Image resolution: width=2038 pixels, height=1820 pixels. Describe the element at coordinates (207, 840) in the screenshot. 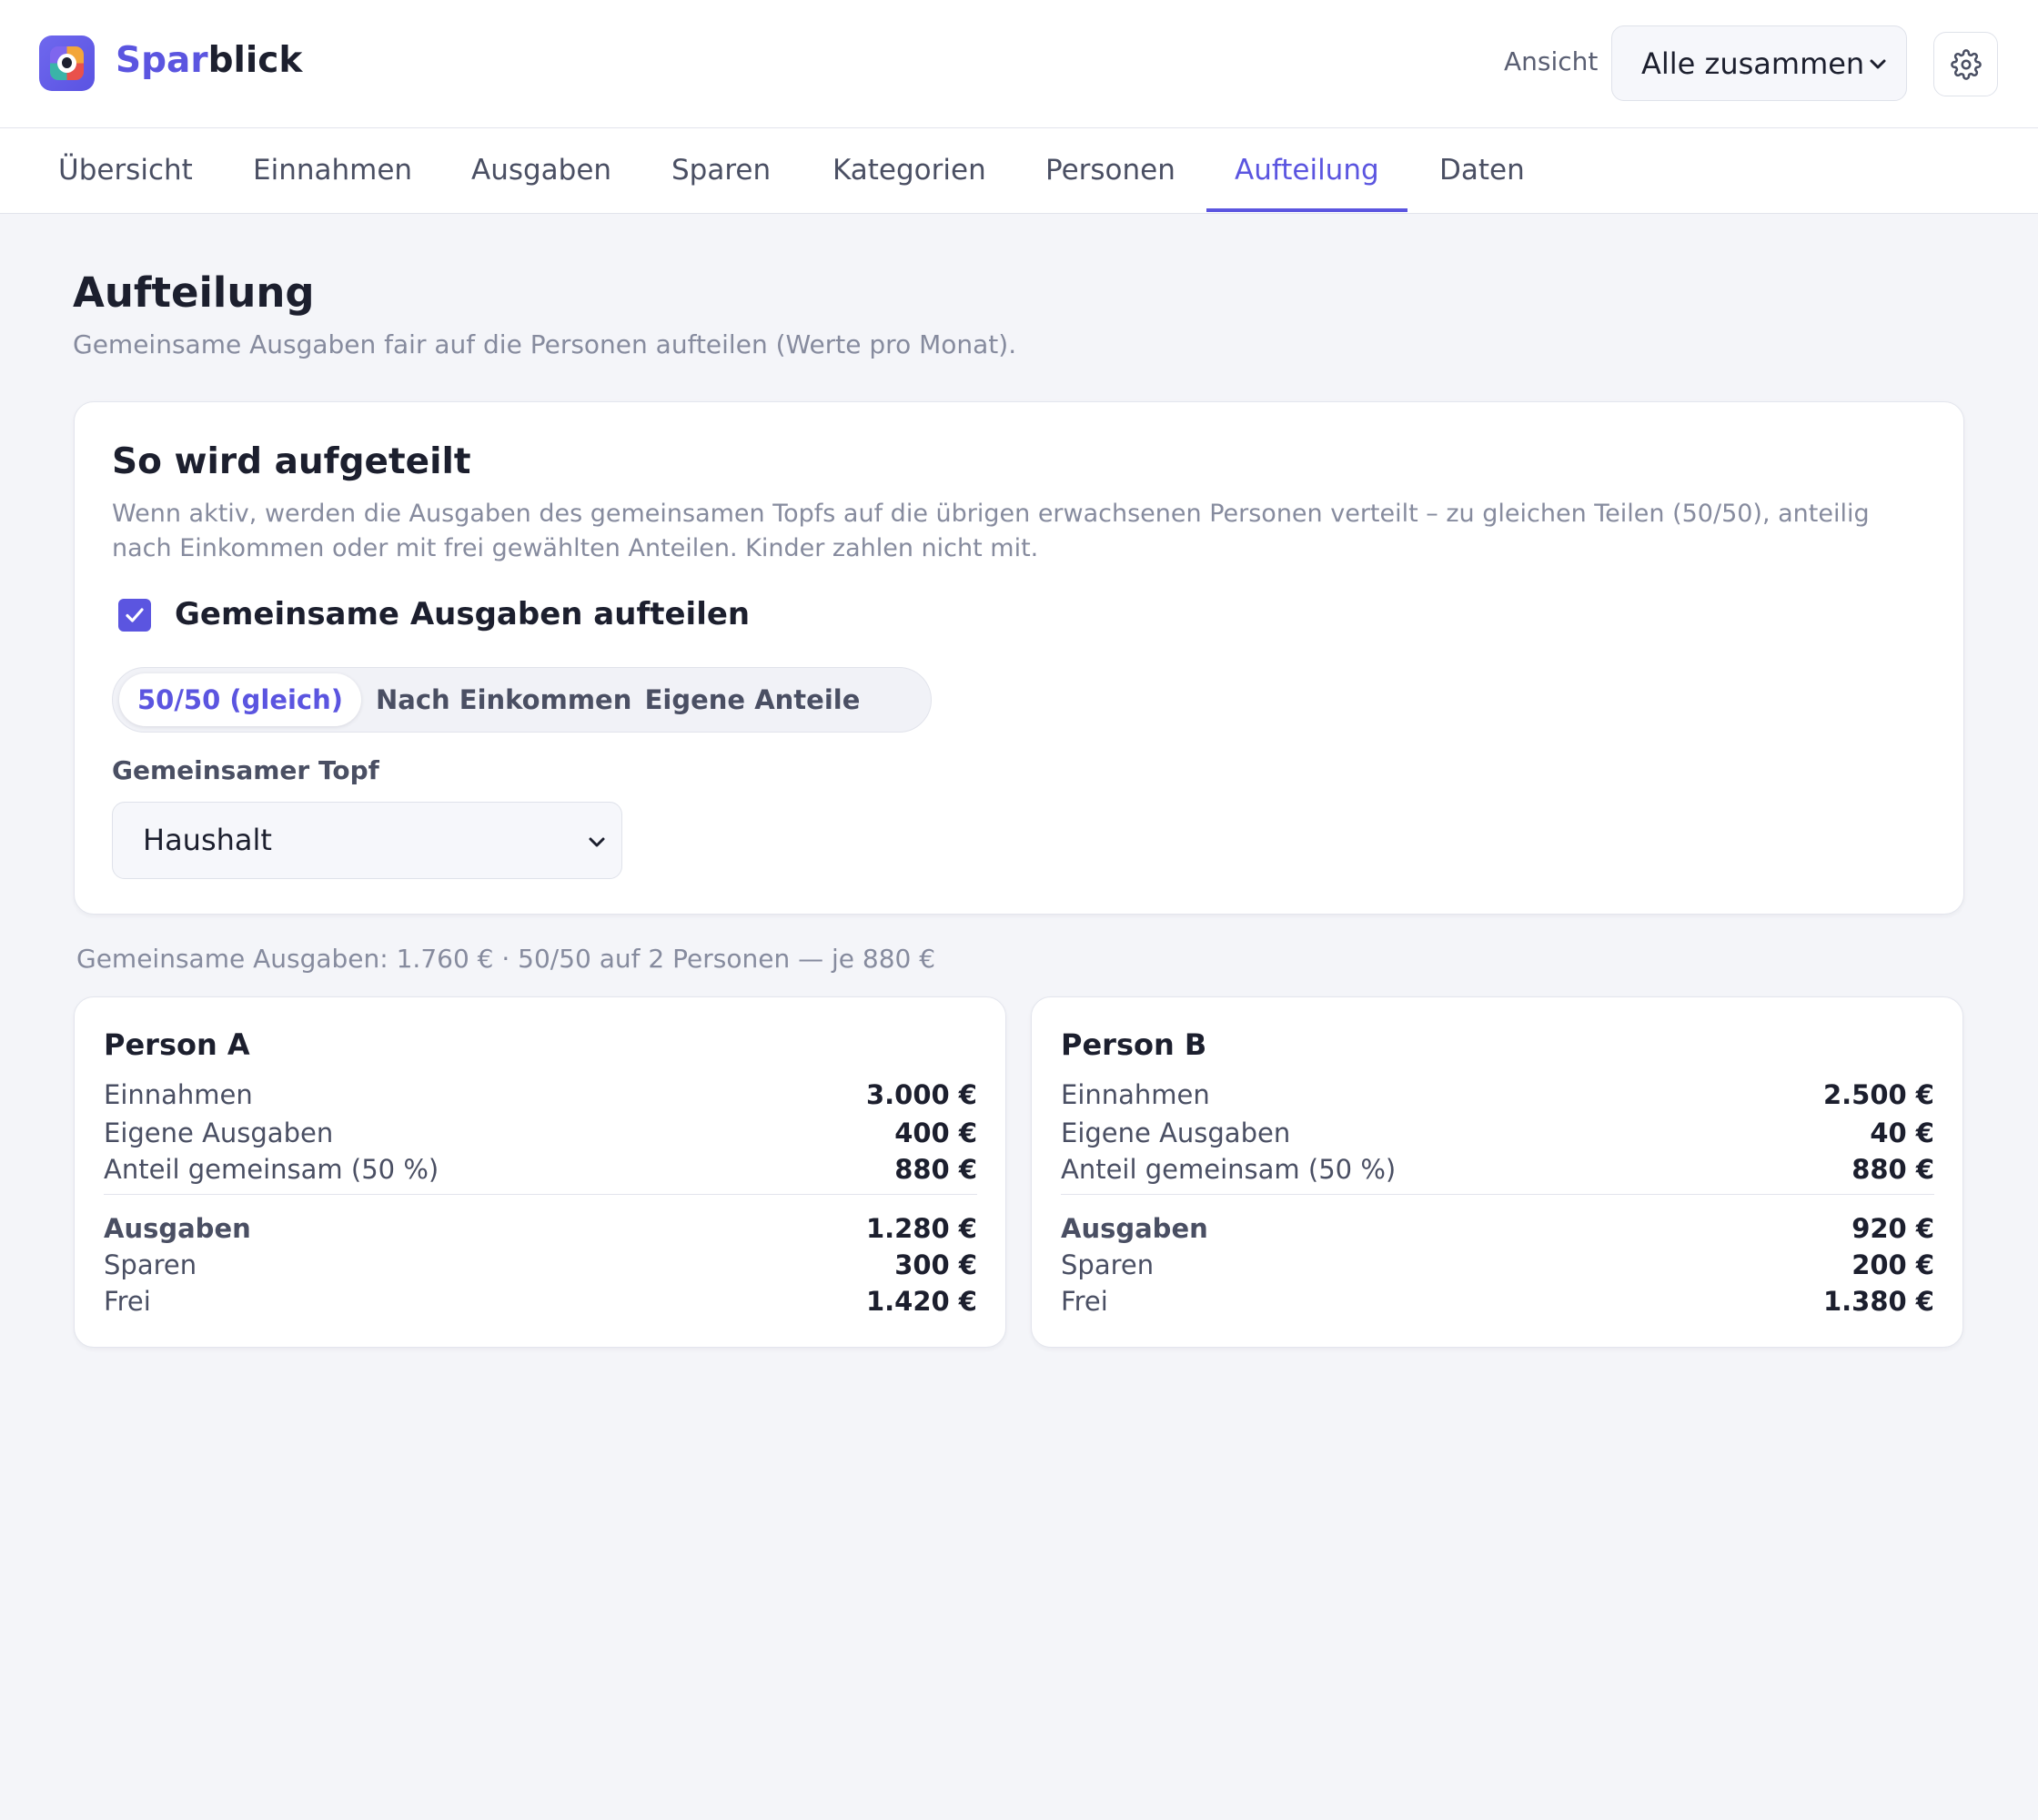

I see `pot-select-value: Haushalt` at that location.